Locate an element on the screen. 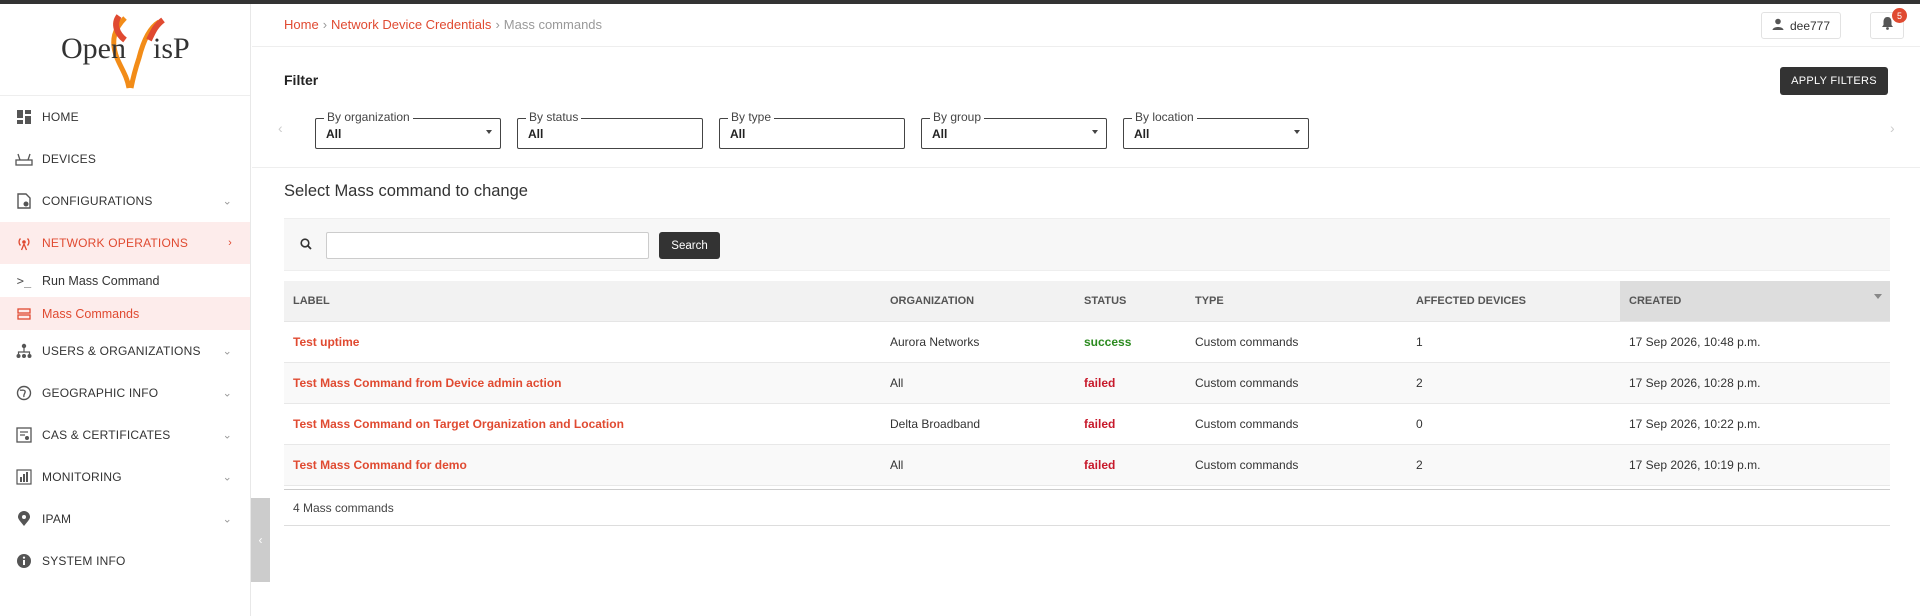  cell-organization: Delta Broadband is located at coordinates (978, 424).